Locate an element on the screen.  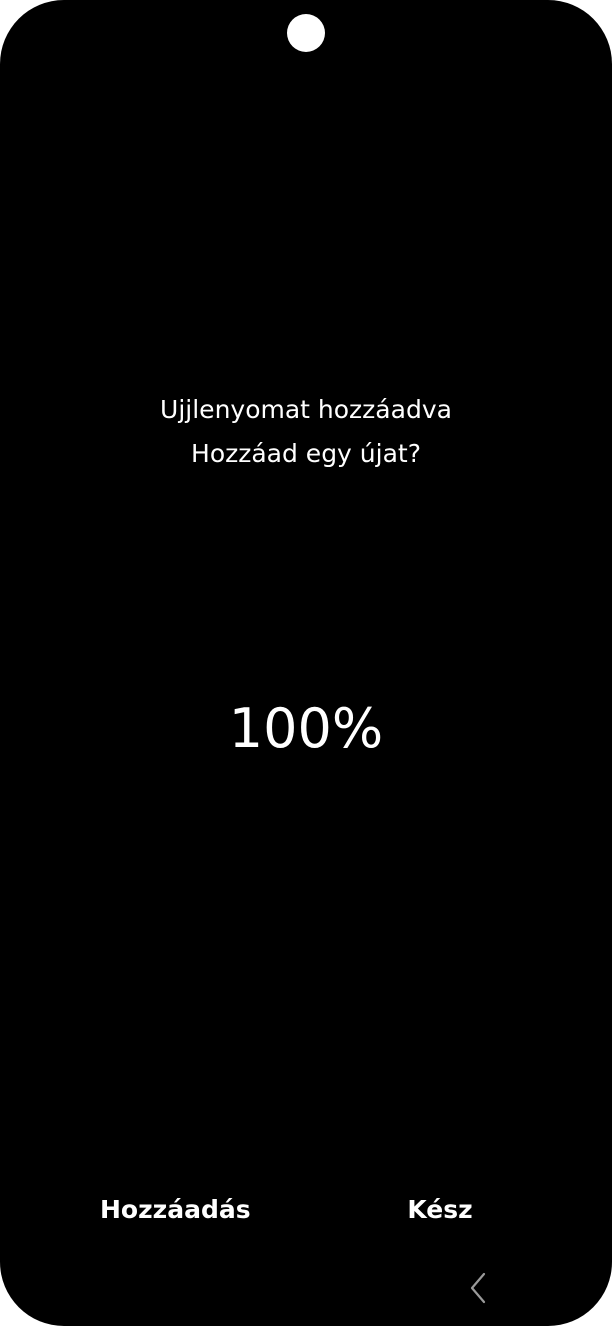
fingerprint-added-text: Ujjlenyomat hozzáadva is located at coordinates (306, 409).